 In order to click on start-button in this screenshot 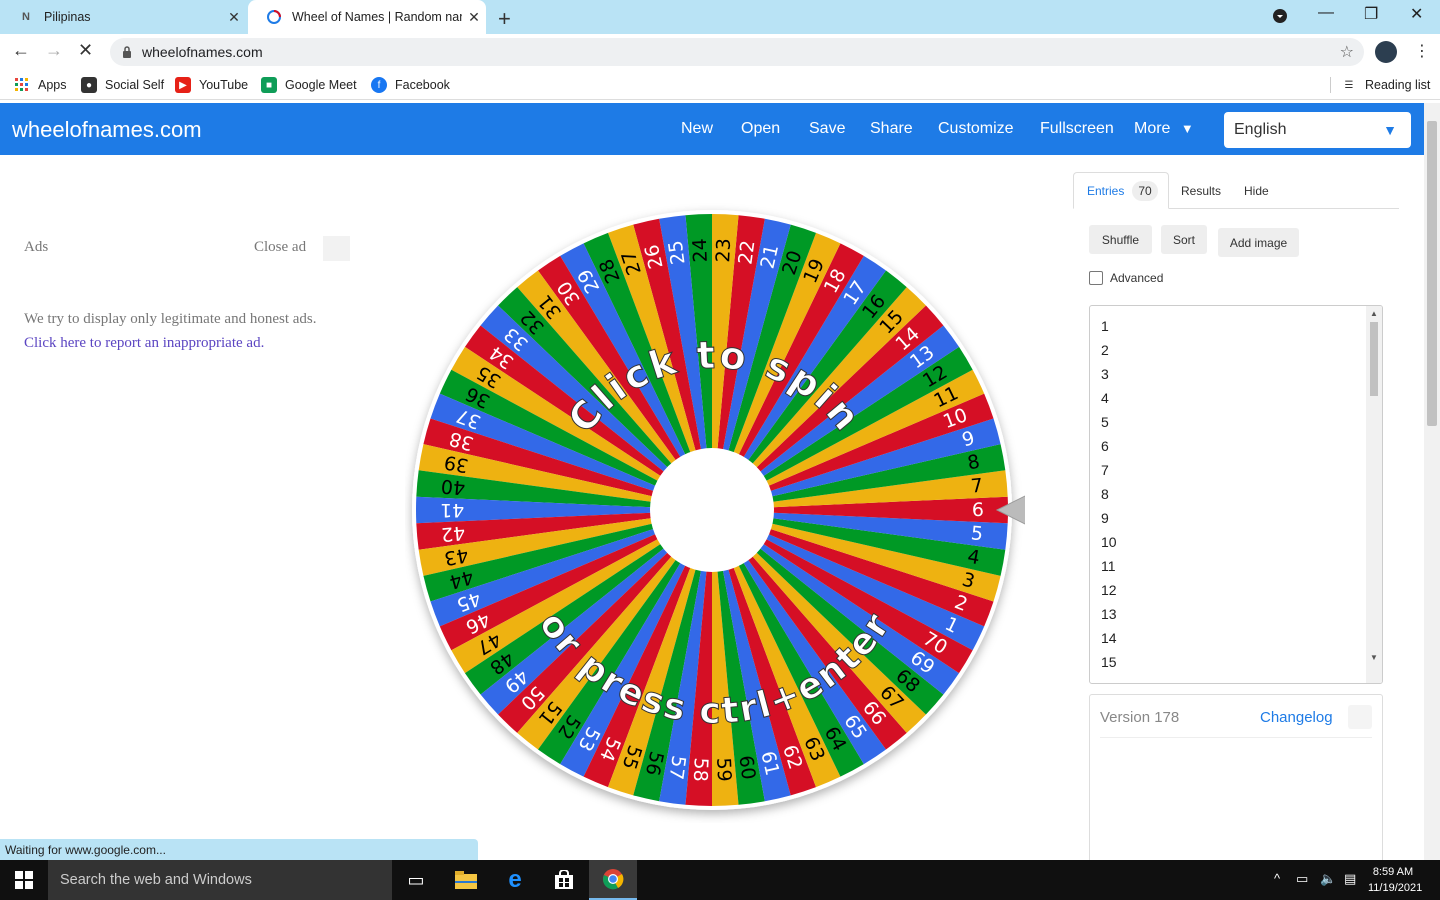, I will do `click(24, 880)`.